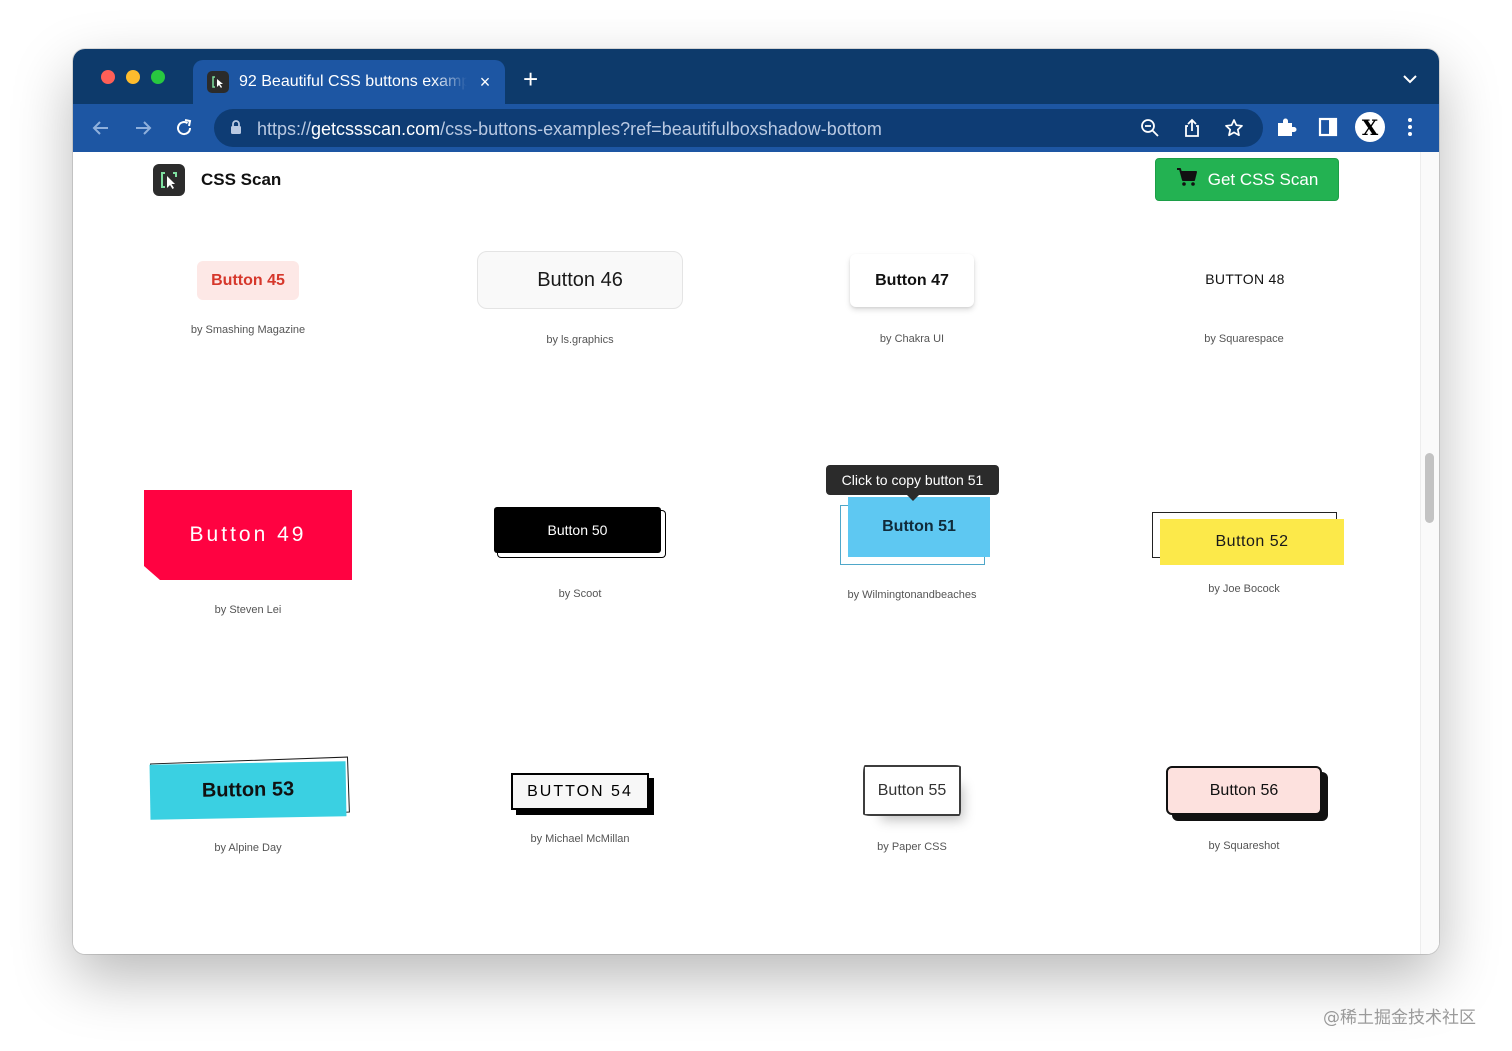 Image resolution: width=1512 pixels, height=1051 pixels. Describe the element at coordinates (919, 527) in the screenshot. I see `button-51-demo: Button 51` at that location.